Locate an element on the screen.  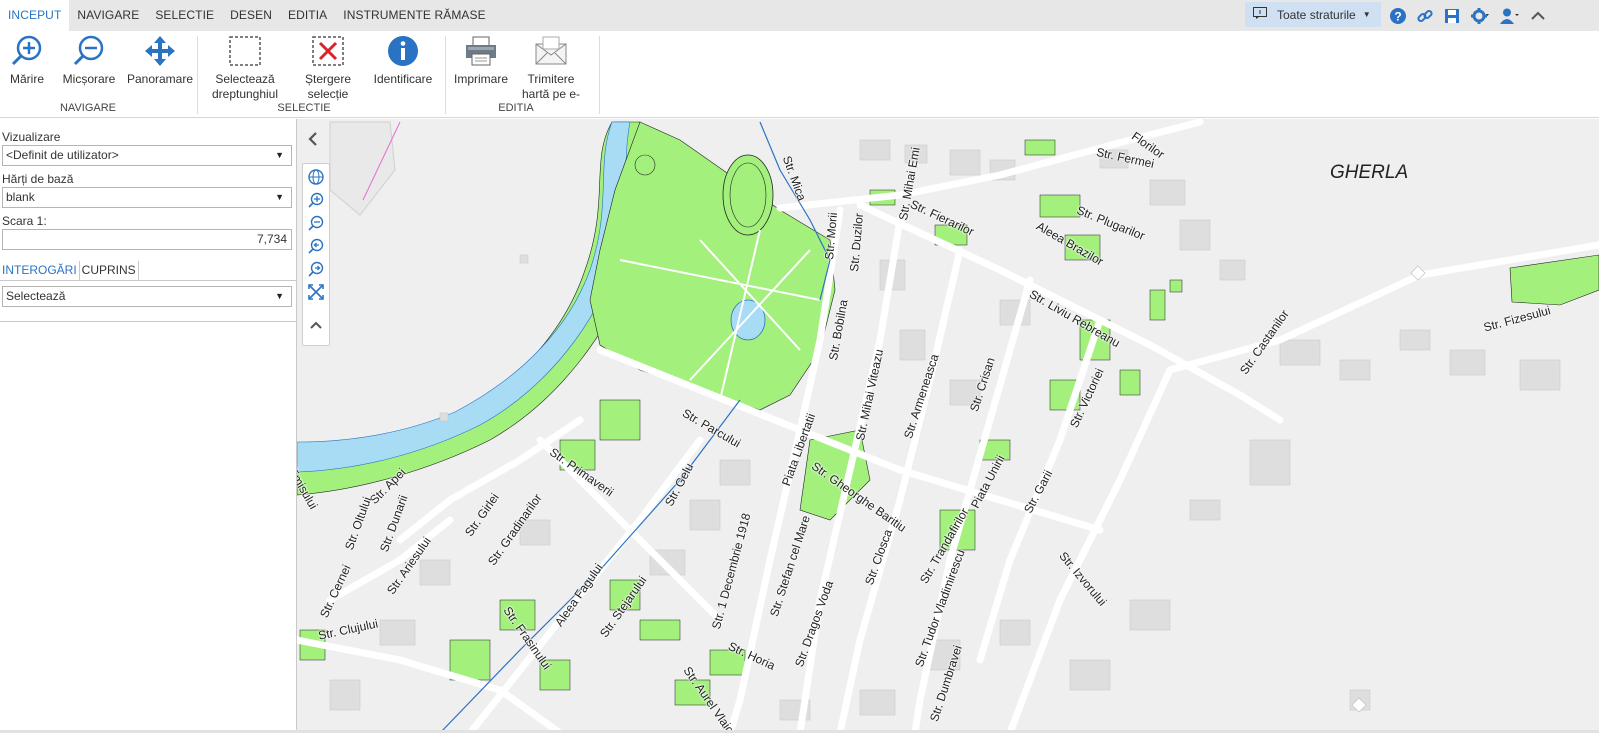
zoom-next-icon is located at coordinates (316, 269).